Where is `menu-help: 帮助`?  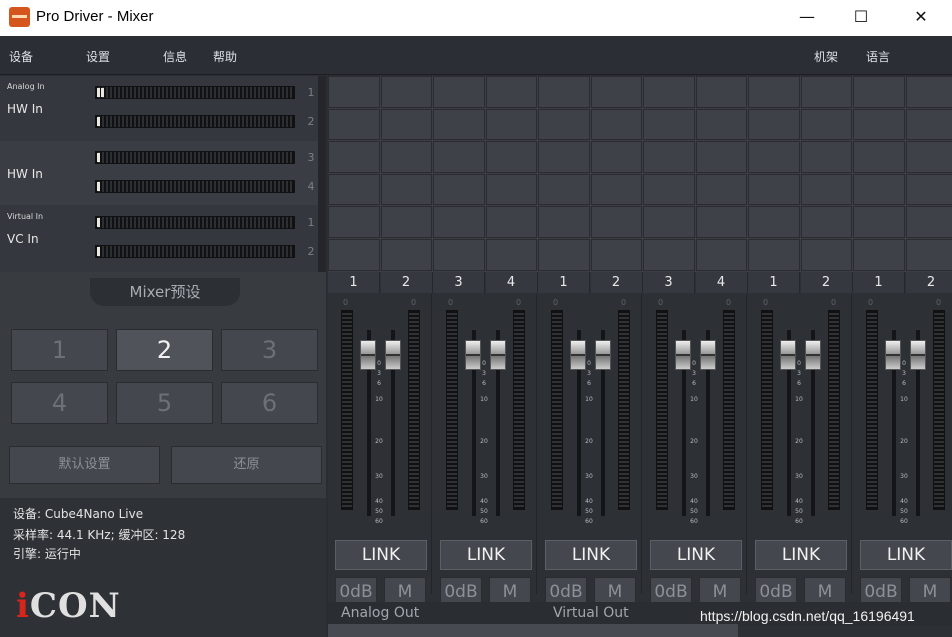 menu-help: 帮助 is located at coordinates (225, 56).